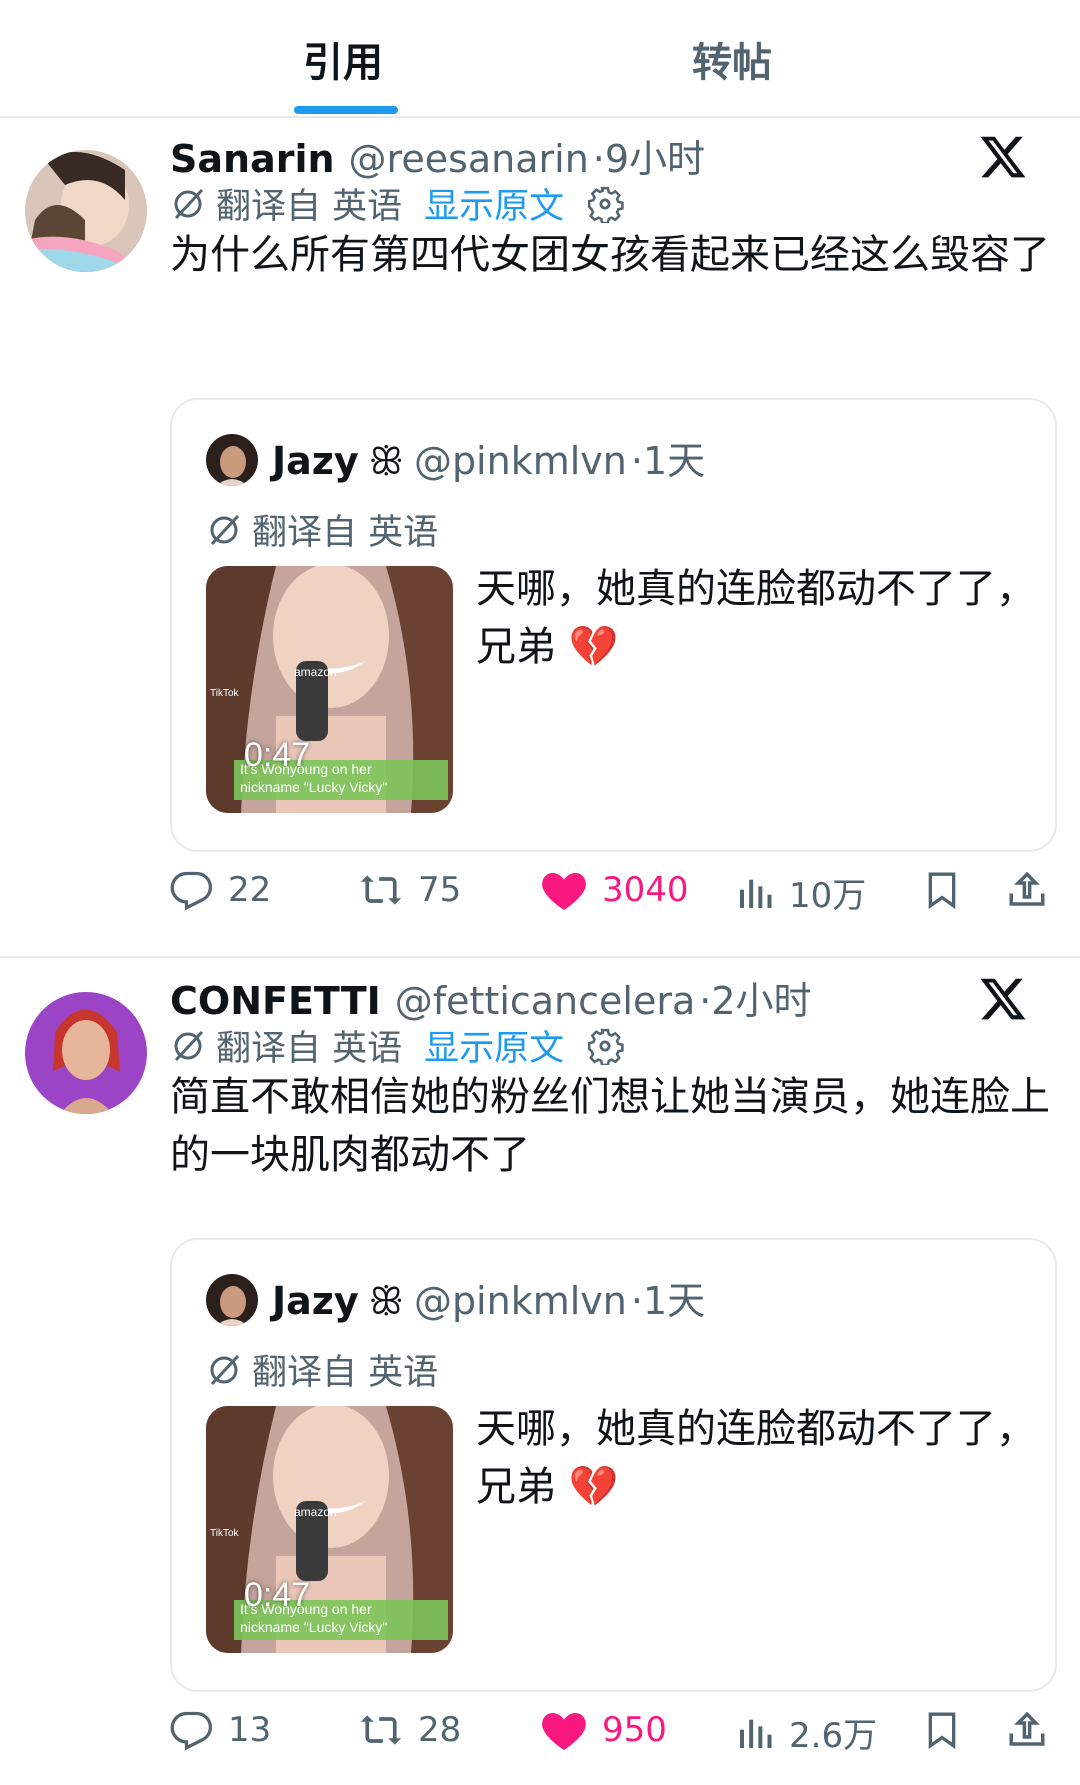 This screenshot has height=1785, width=1080. Describe the element at coordinates (409, 1730) in the screenshot. I see `repost-button: 28` at that location.